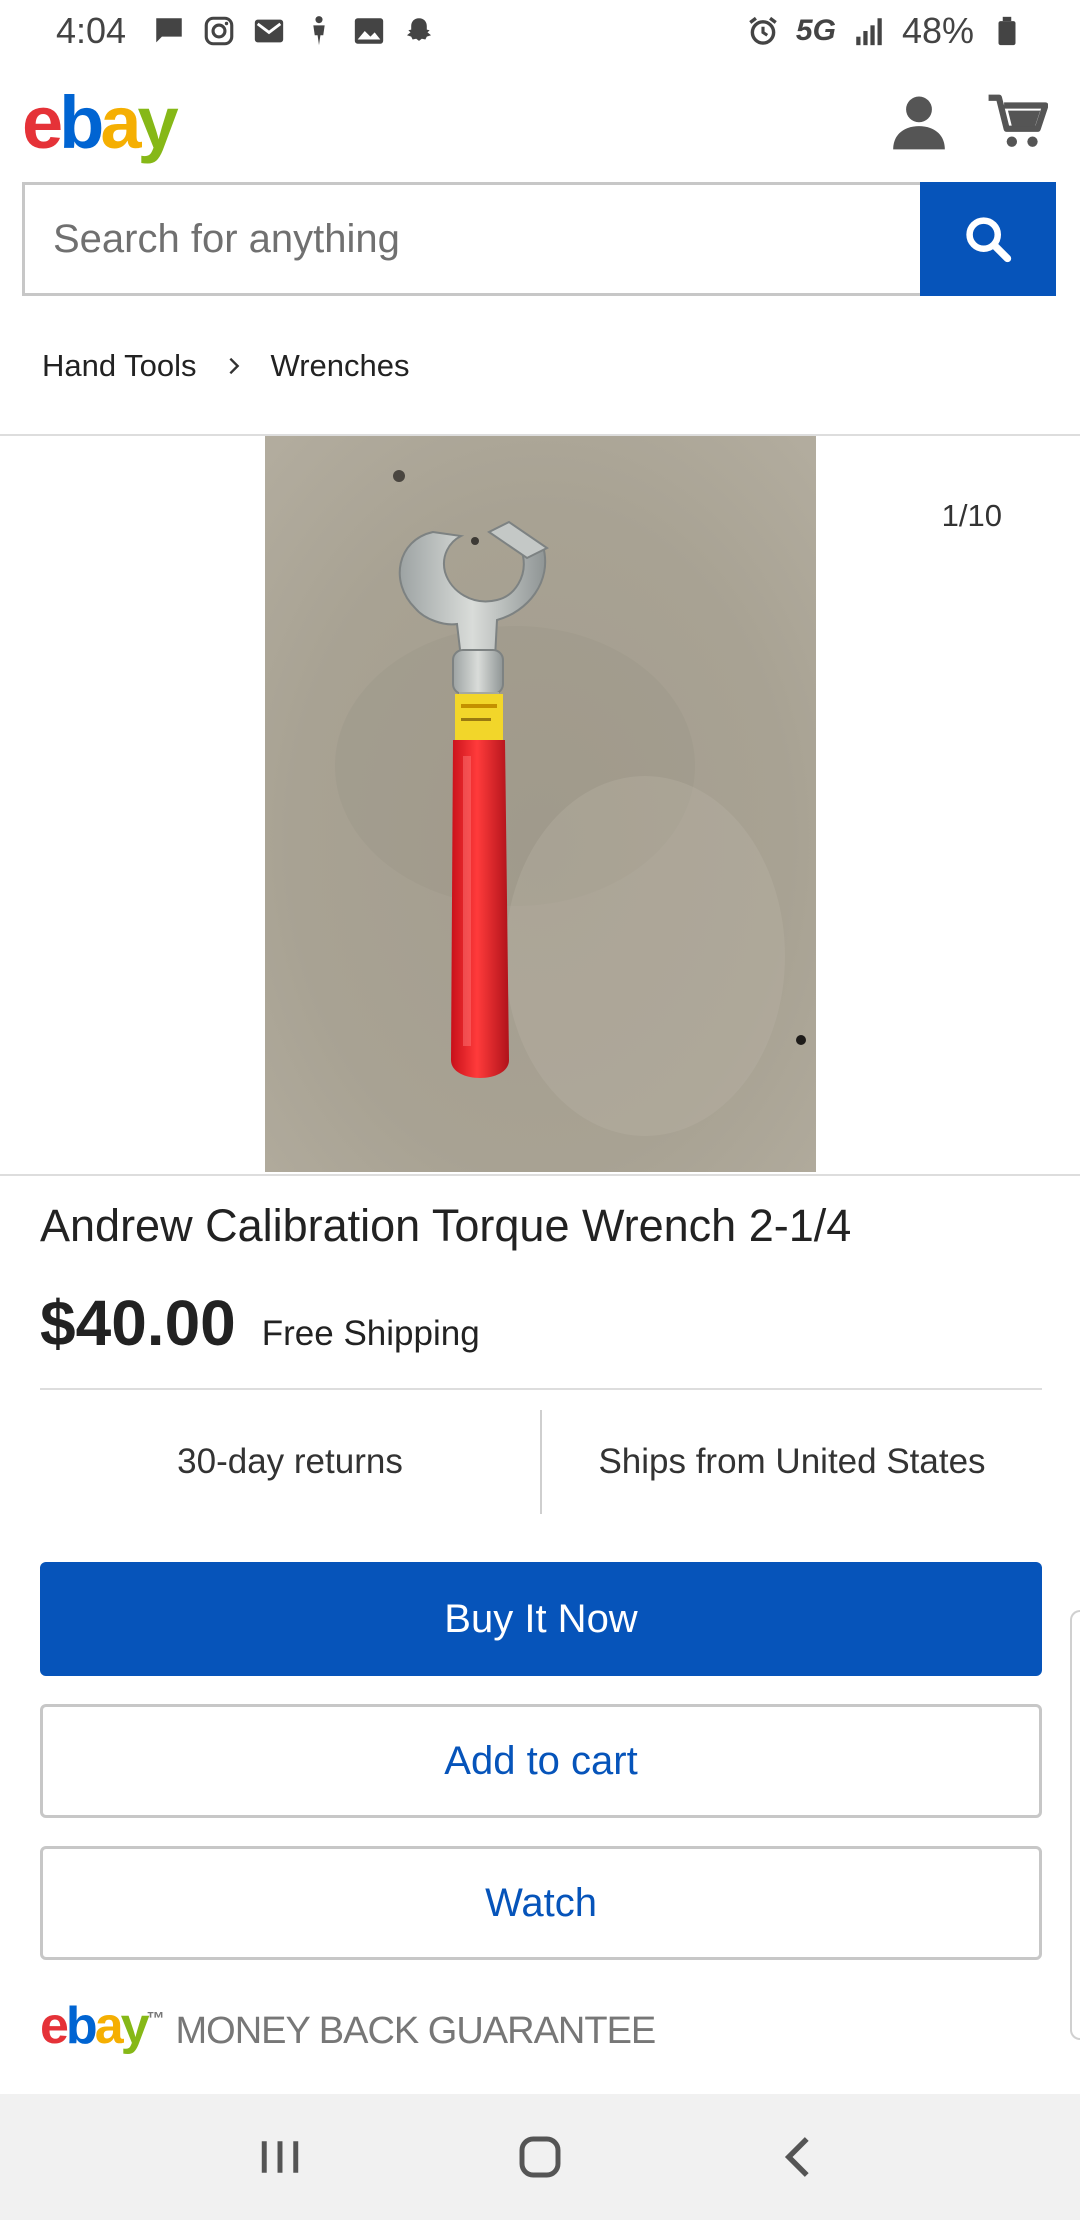  What do you see at coordinates (792, 1461) in the screenshot?
I see `ships-from-info: Ships from United States` at bounding box center [792, 1461].